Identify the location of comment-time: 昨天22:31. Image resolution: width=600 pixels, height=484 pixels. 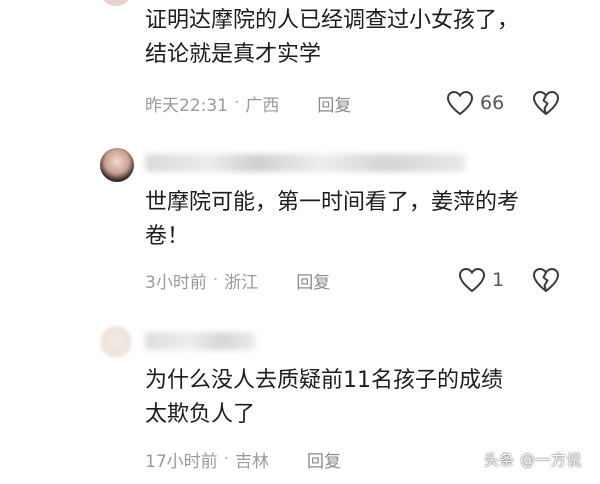
(186, 105).